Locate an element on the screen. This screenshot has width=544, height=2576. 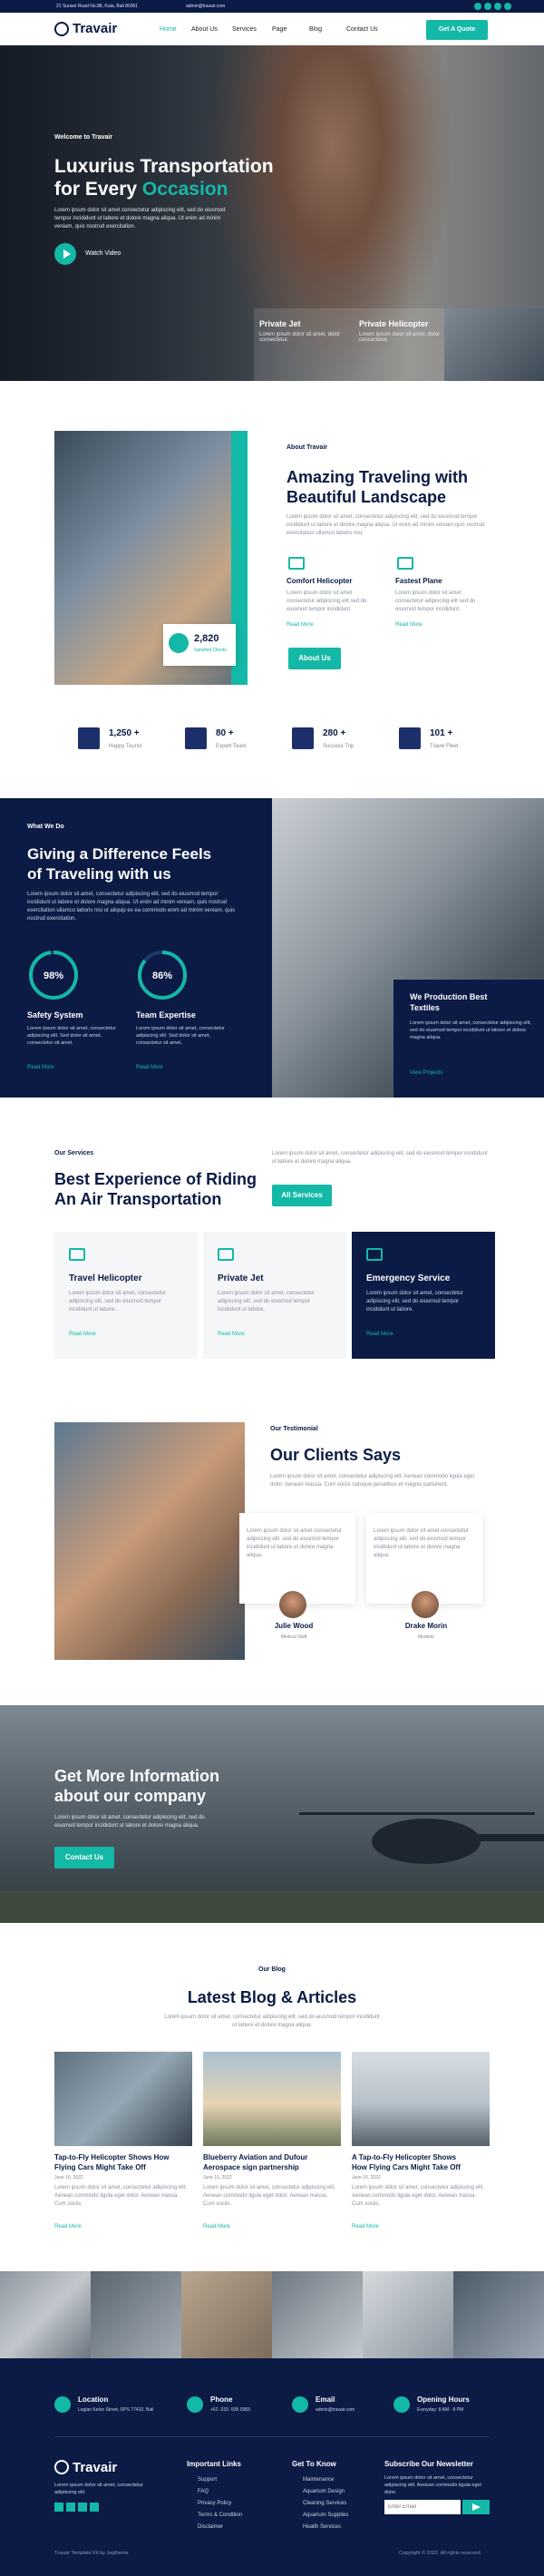
location-icon is located at coordinates (62, 2404).